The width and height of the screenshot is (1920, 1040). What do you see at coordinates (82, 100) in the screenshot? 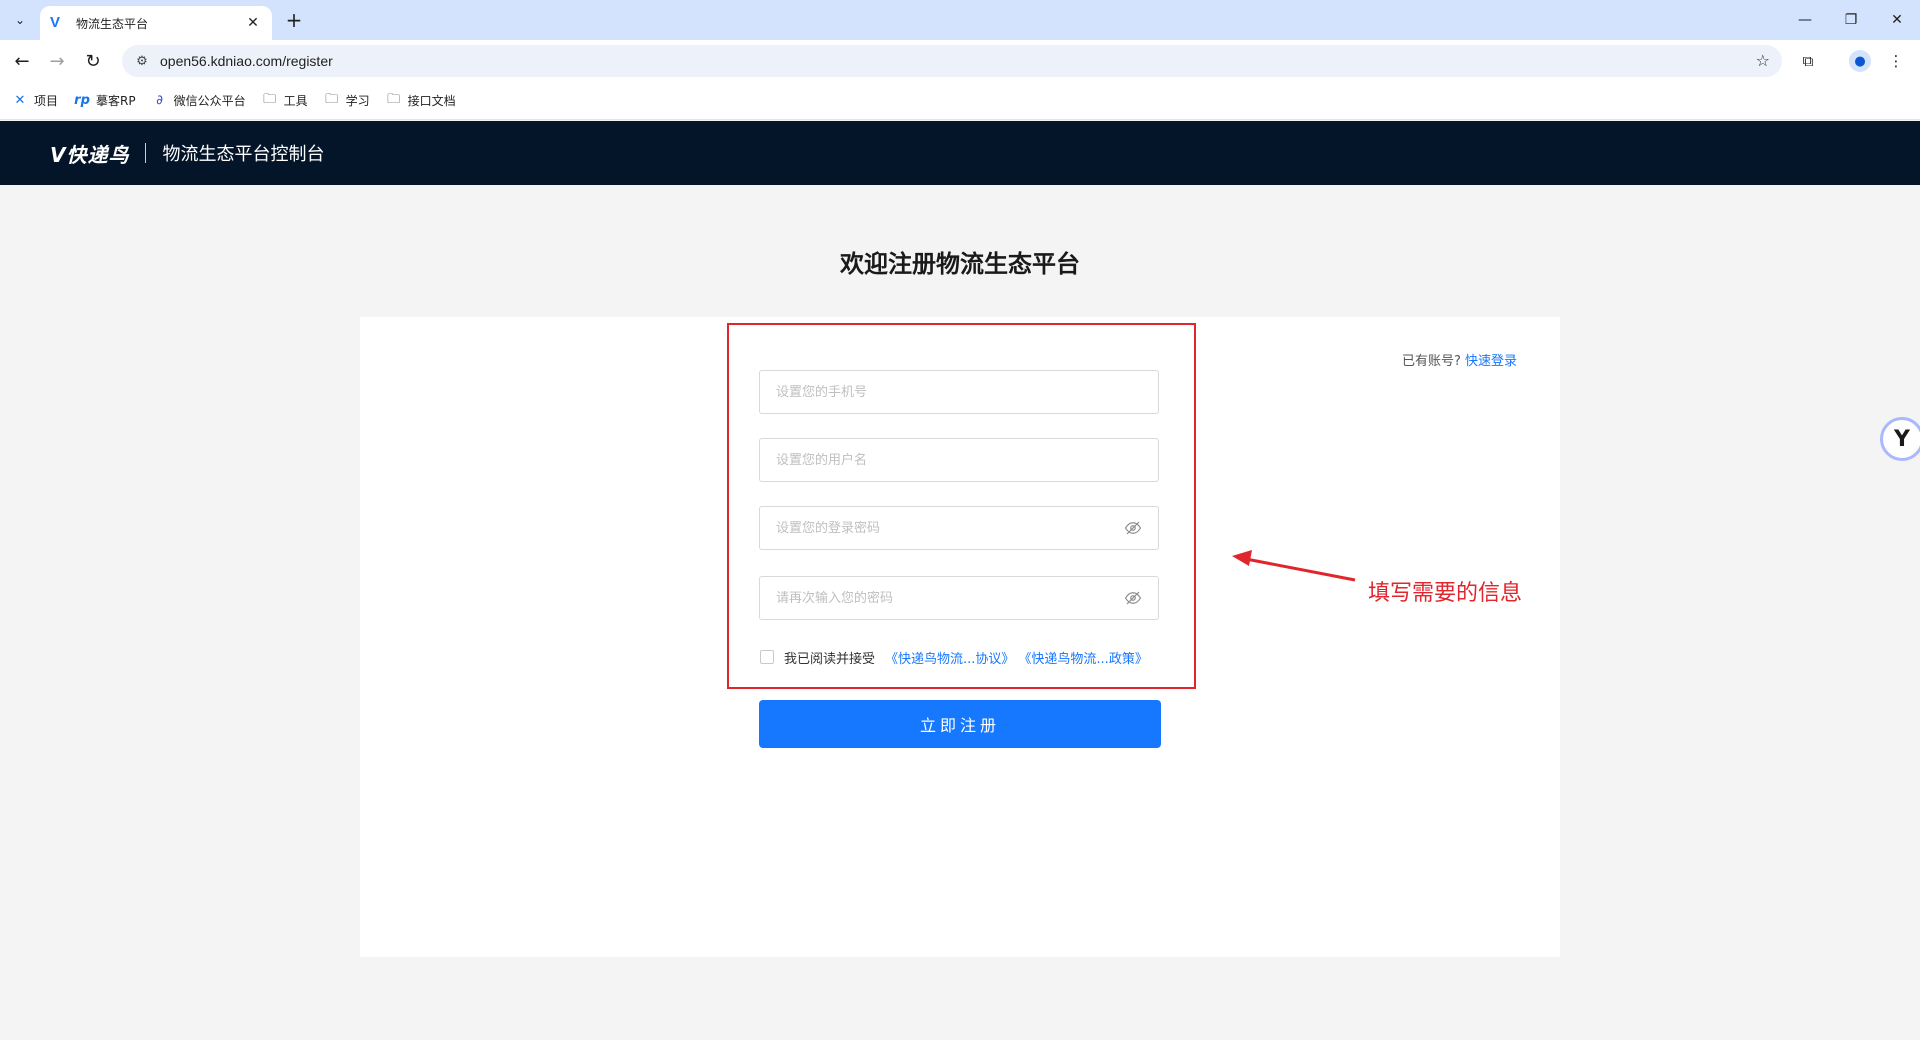
I see `rp-logo-icon: rp` at bounding box center [82, 100].